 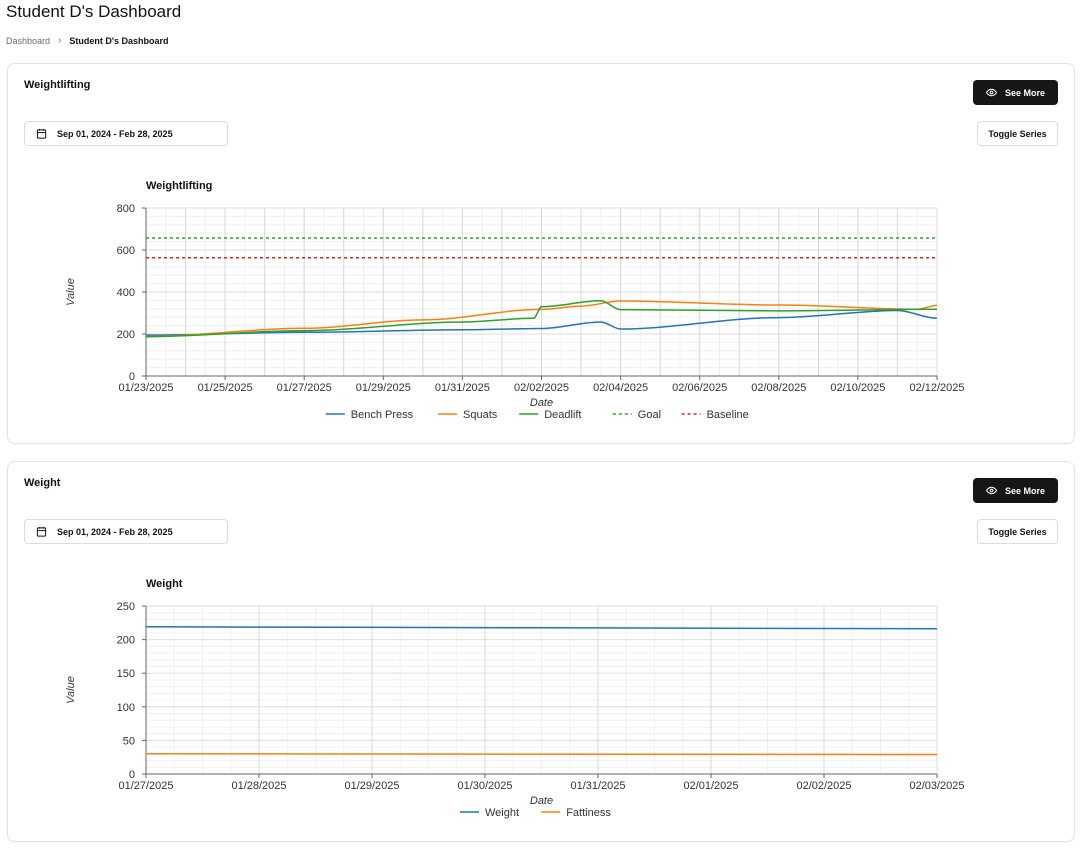 What do you see at coordinates (649, 415) in the screenshot?
I see `legend-label: Goal` at bounding box center [649, 415].